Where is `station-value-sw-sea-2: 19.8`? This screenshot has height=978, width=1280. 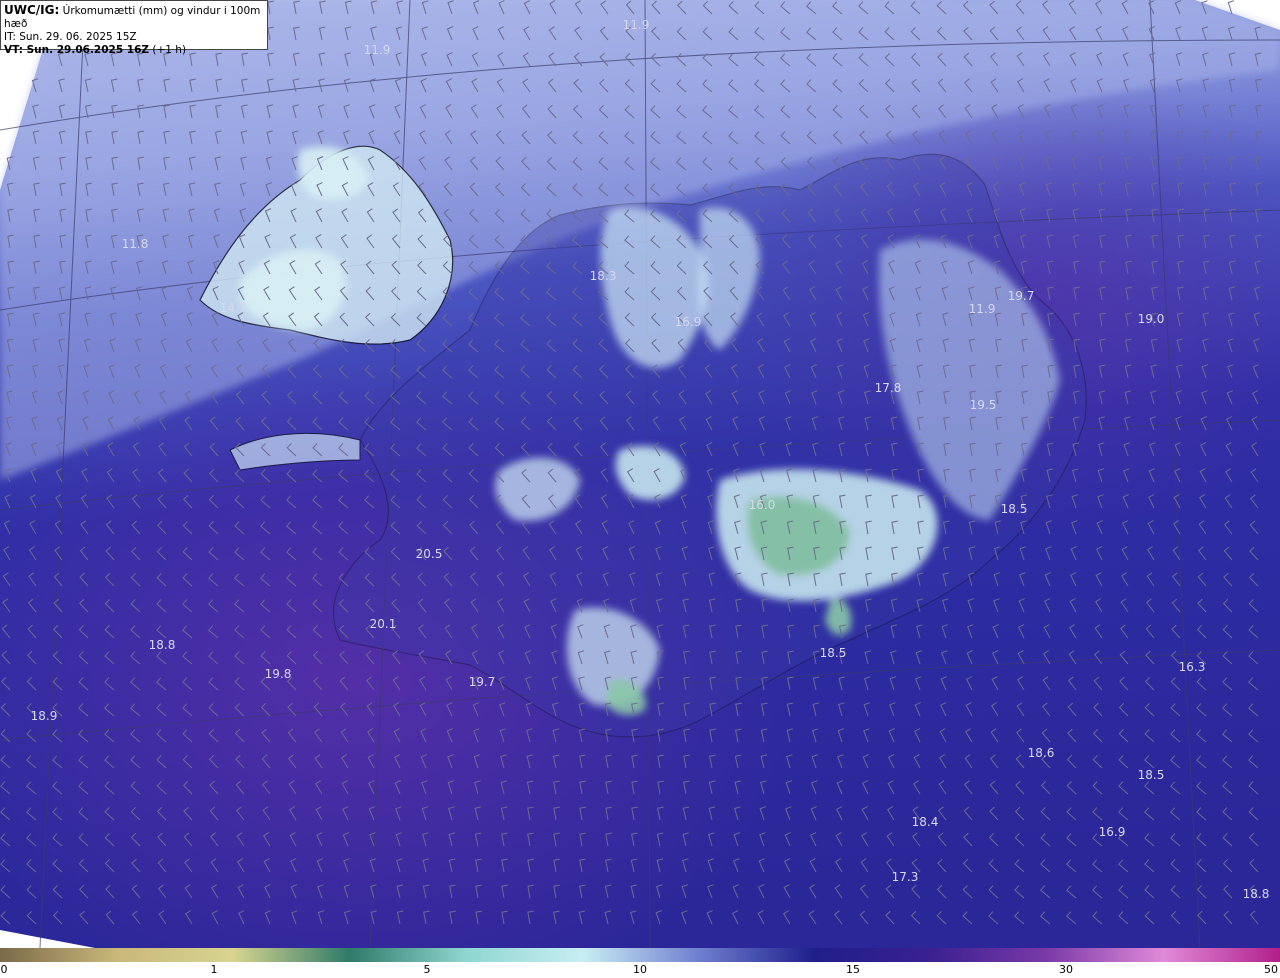
station-value-sw-sea-2: 19.8 is located at coordinates (278, 674).